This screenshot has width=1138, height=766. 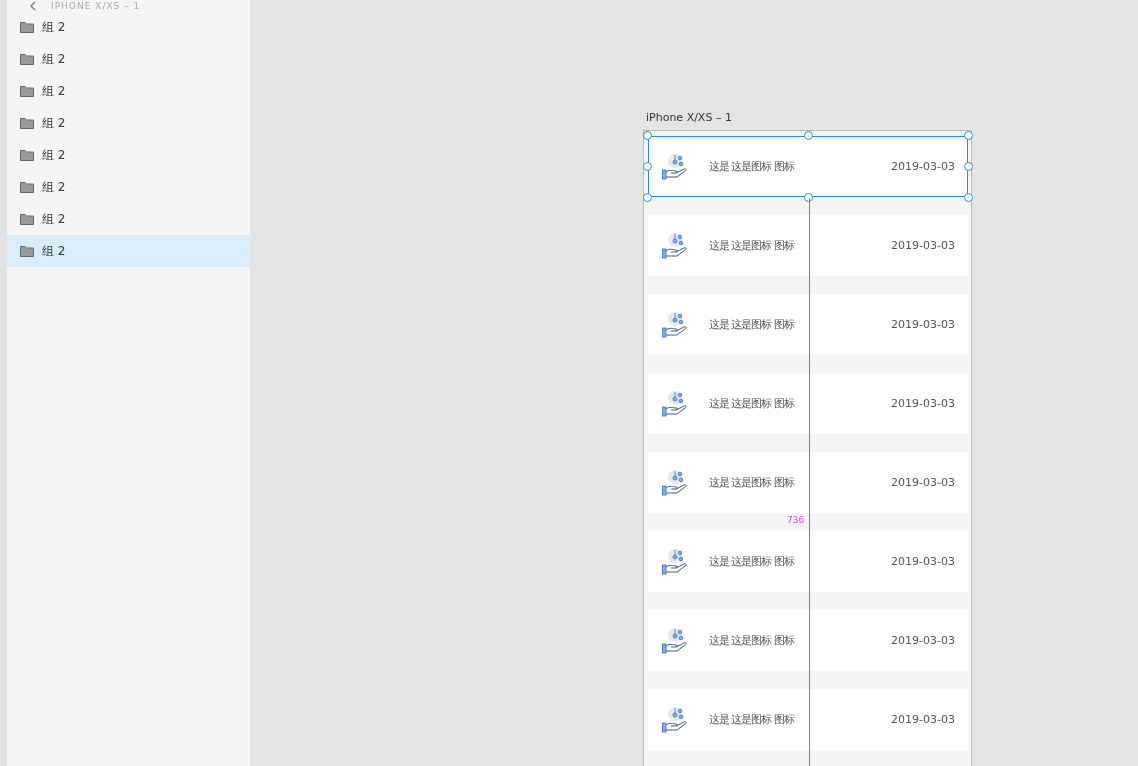 I want to click on height-measurement: 736, so click(x=796, y=520).